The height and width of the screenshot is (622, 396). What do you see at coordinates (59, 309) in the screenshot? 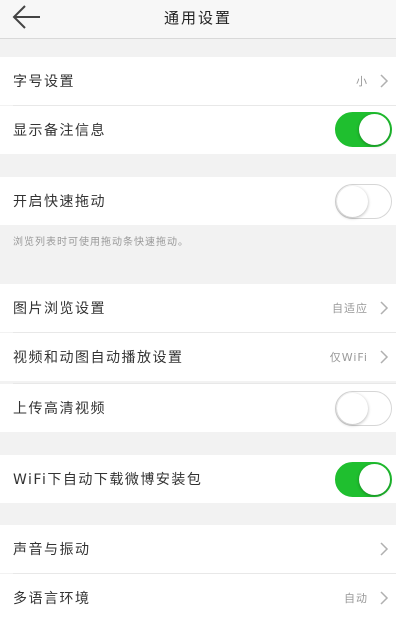
I see `image-browse-label: 图片浏览设置` at bounding box center [59, 309].